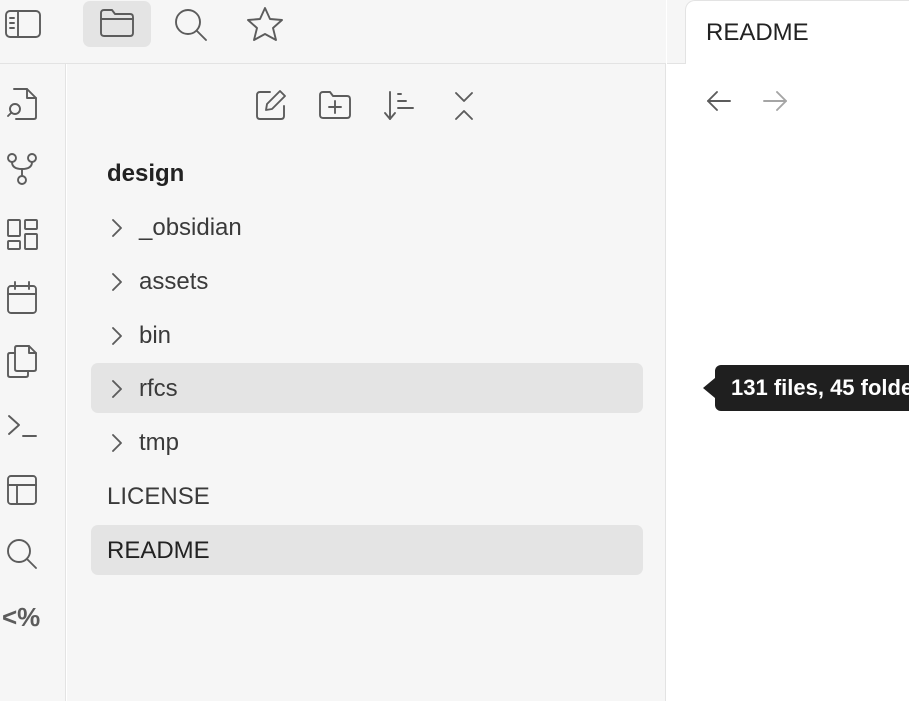  I want to click on terminal-icon, so click(22, 425).